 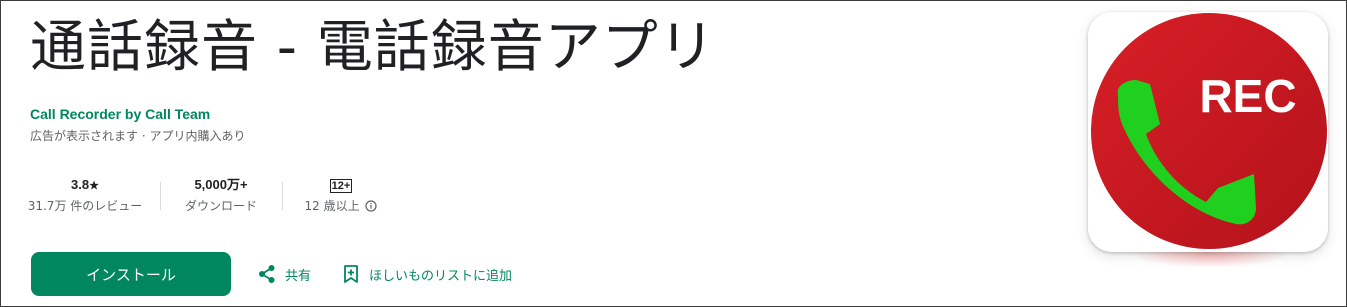 I want to click on share-button: 共有, so click(x=284, y=274).